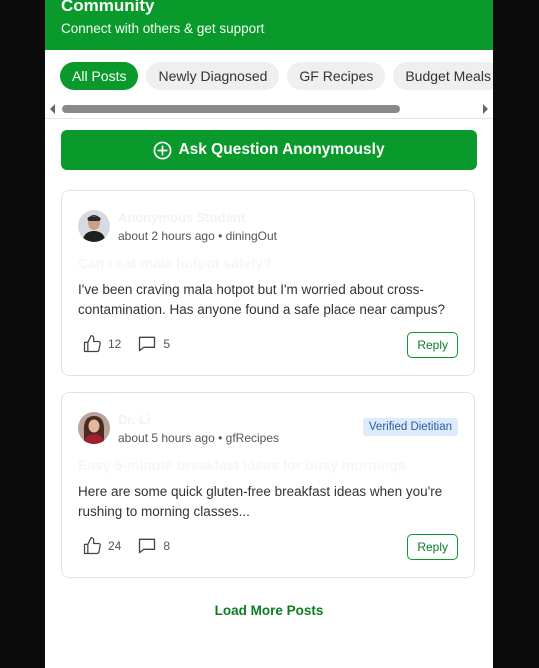  What do you see at coordinates (231, 109) in the screenshot?
I see `horizontal-scrollbar` at bounding box center [231, 109].